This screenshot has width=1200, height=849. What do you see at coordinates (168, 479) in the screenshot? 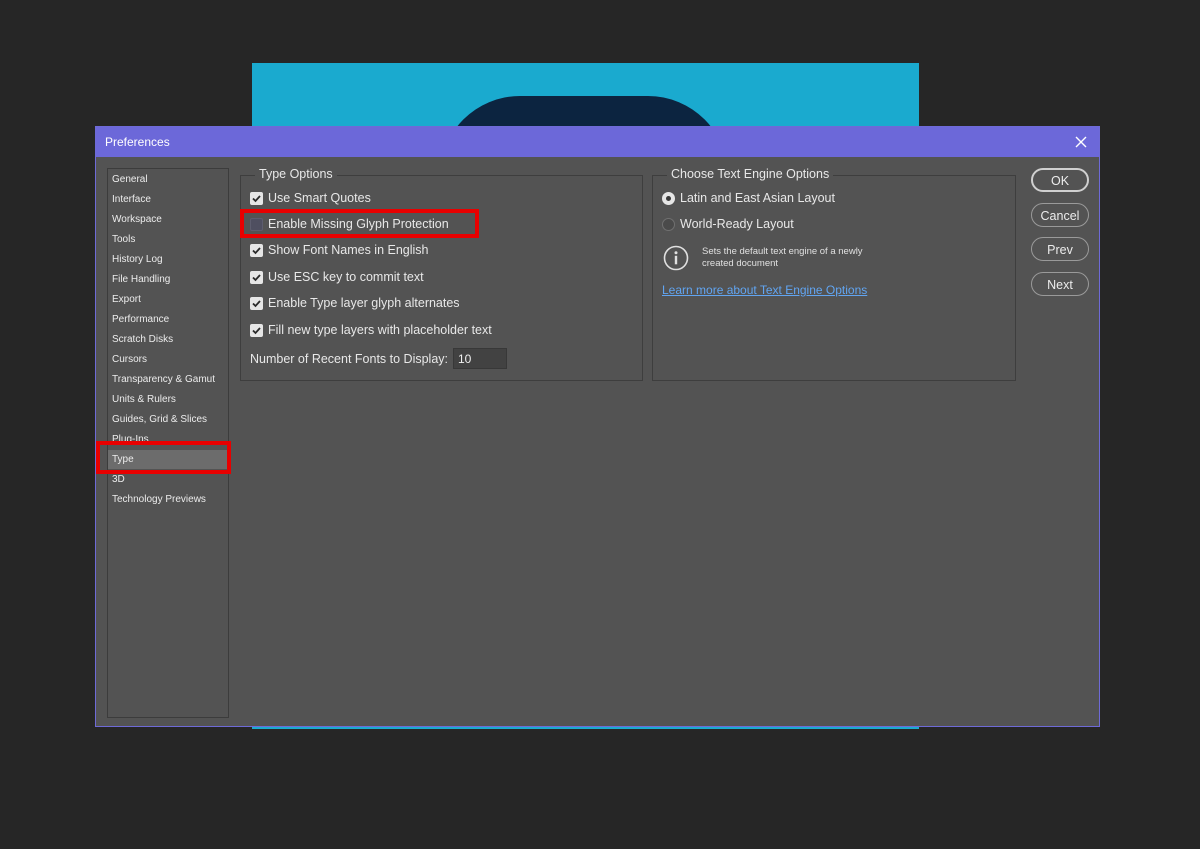
I see `sidebar-item-3d: 3D` at bounding box center [168, 479].